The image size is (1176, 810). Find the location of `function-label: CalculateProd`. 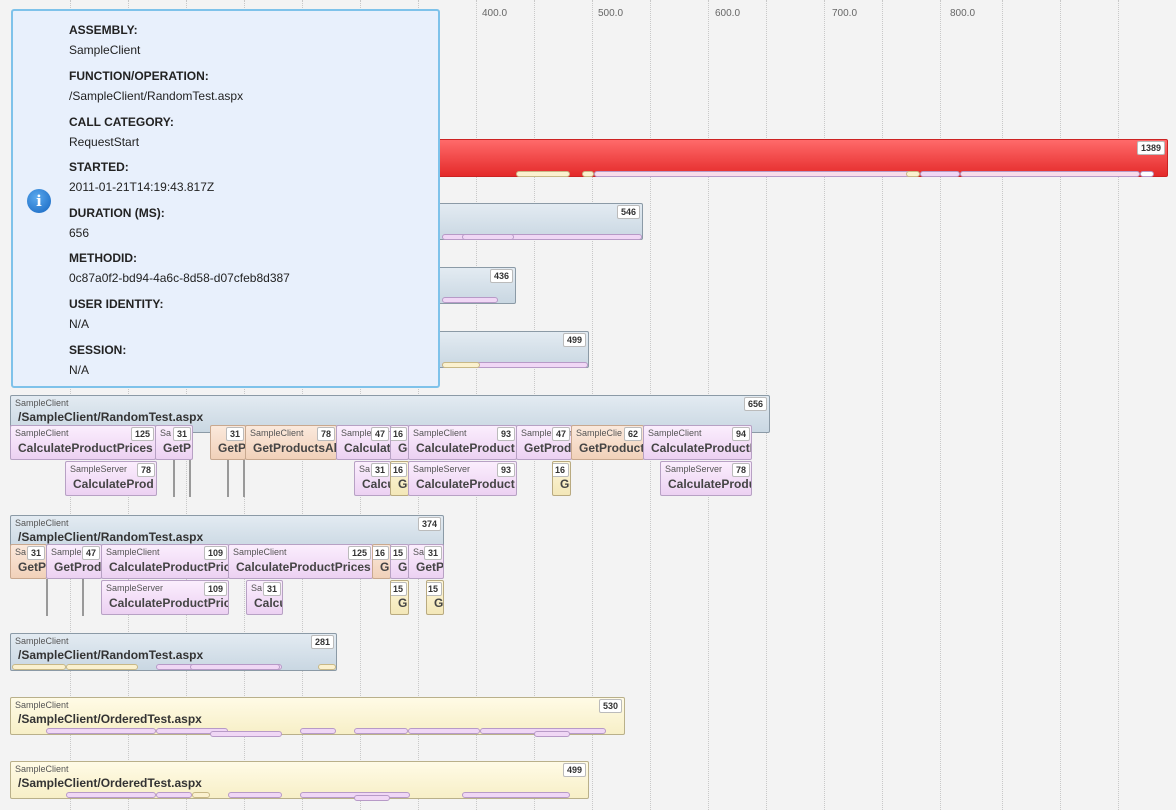

function-label: CalculateProd is located at coordinates (113, 484).